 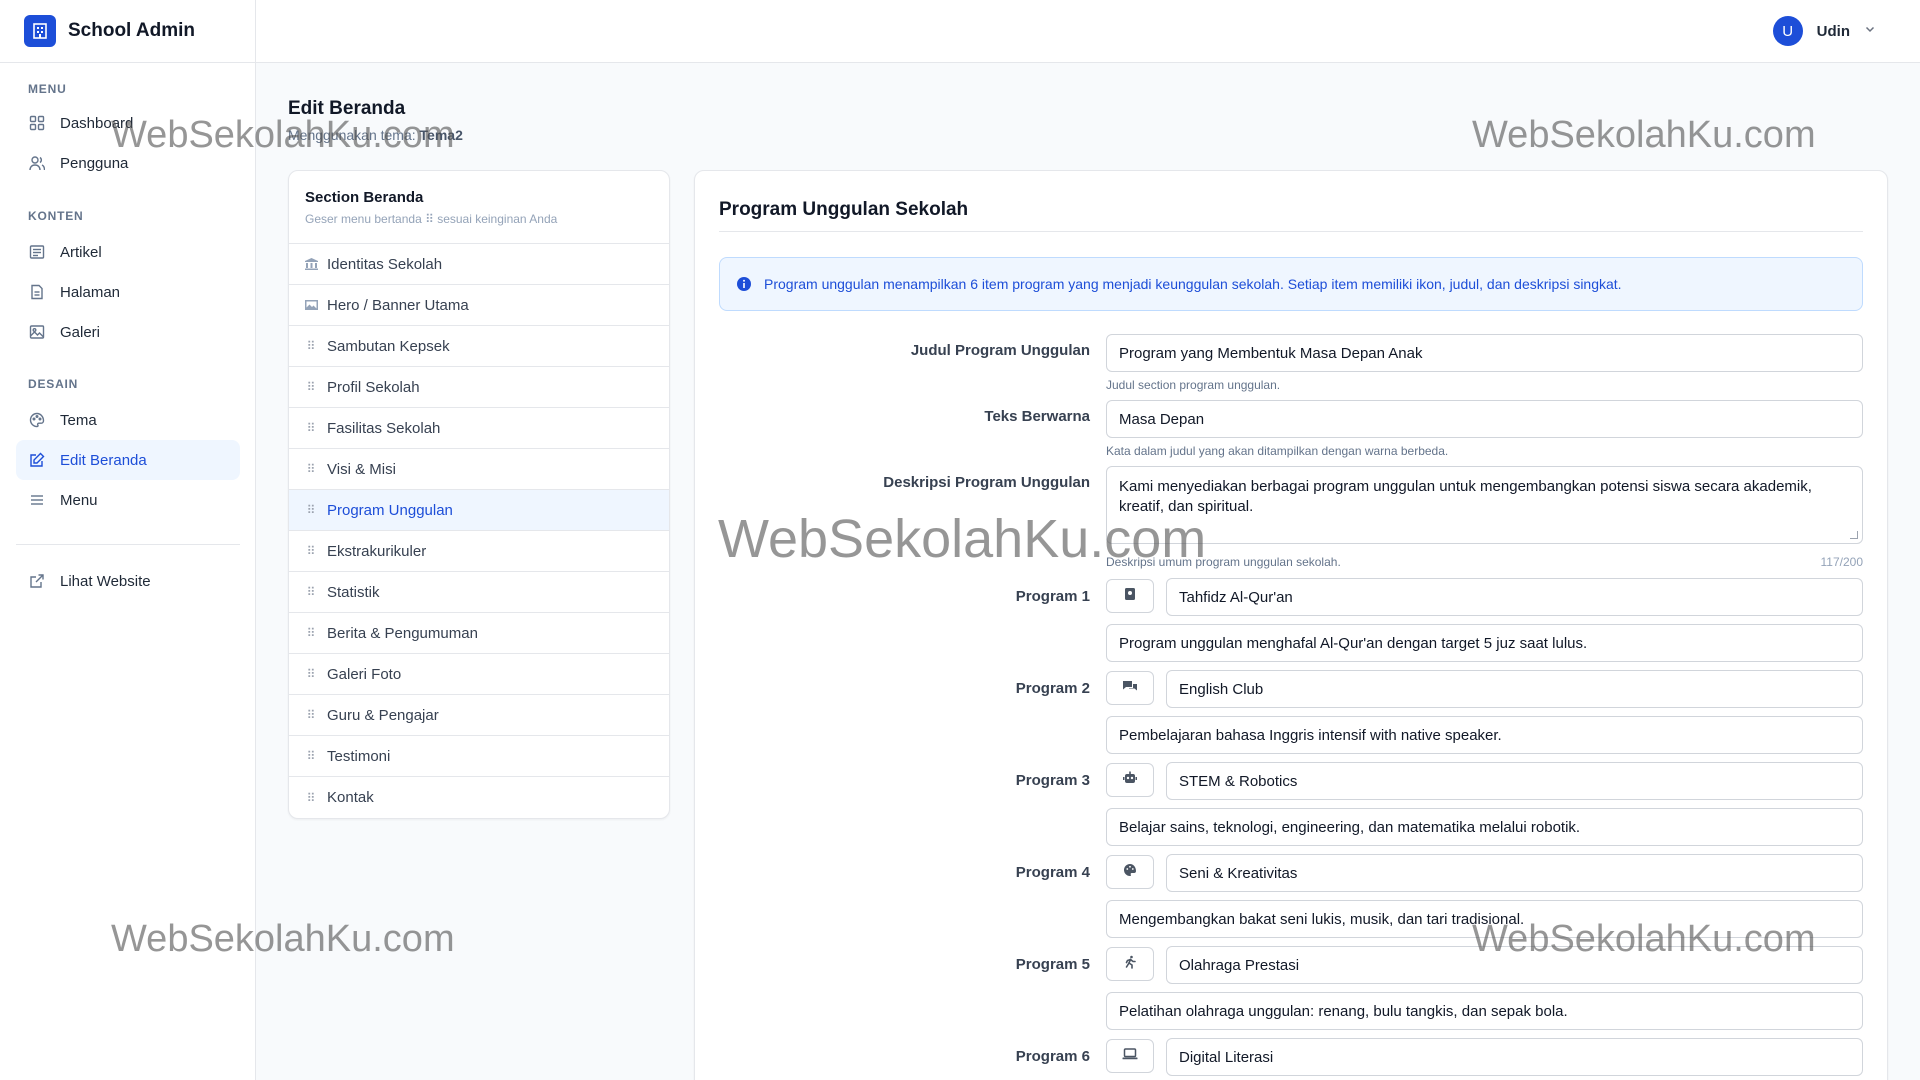 I want to click on program-1-title-input: Tahfidz Al-Qur'an, so click(x=1514, y=597).